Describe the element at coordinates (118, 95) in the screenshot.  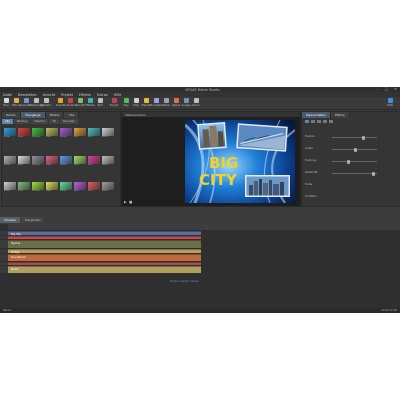
I see `menu-item: Hilfe` at that location.